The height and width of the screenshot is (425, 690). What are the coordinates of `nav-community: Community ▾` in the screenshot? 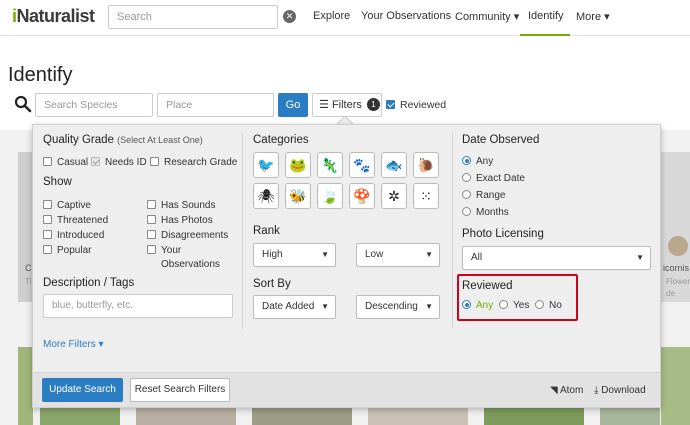 It's located at (487, 16).